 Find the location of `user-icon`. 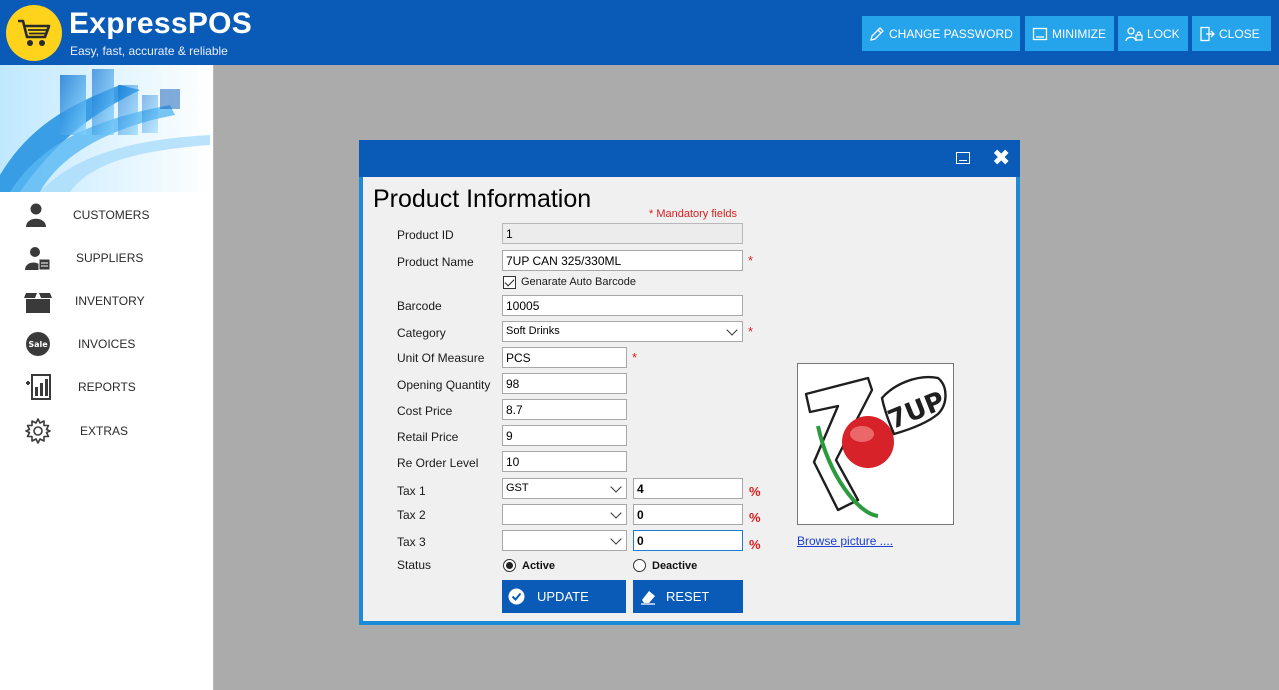

user-icon is located at coordinates (36, 215).